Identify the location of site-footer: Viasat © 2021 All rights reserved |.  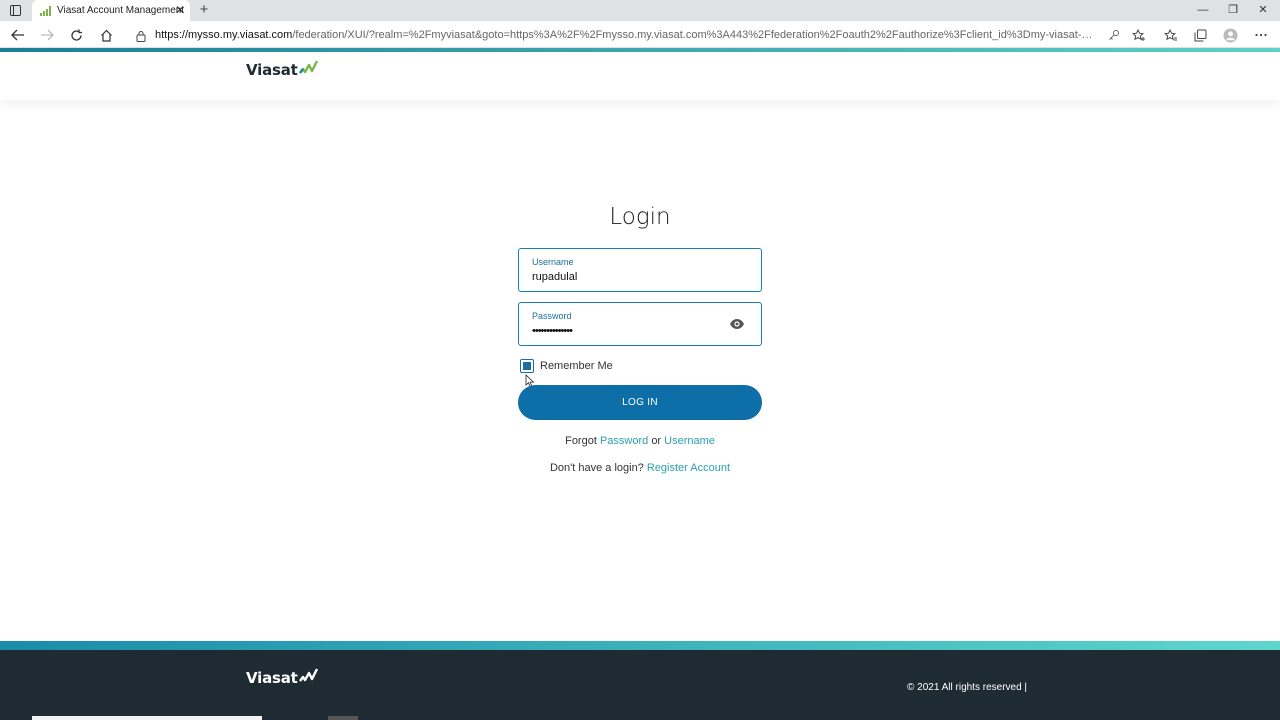
(640, 685).